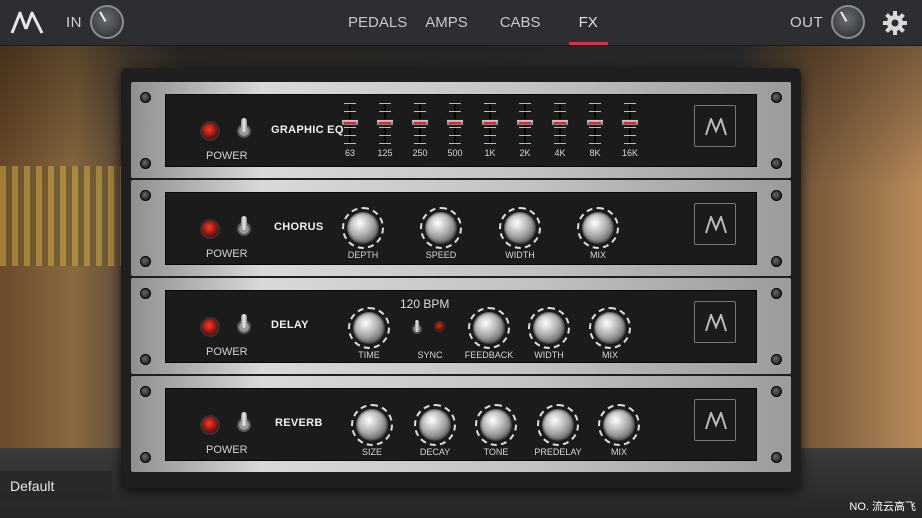 This screenshot has width=922, height=518. What do you see at coordinates (588, 23) in the screenshot?
I see `tab-fx: FX` at bounding box center [588, 23].